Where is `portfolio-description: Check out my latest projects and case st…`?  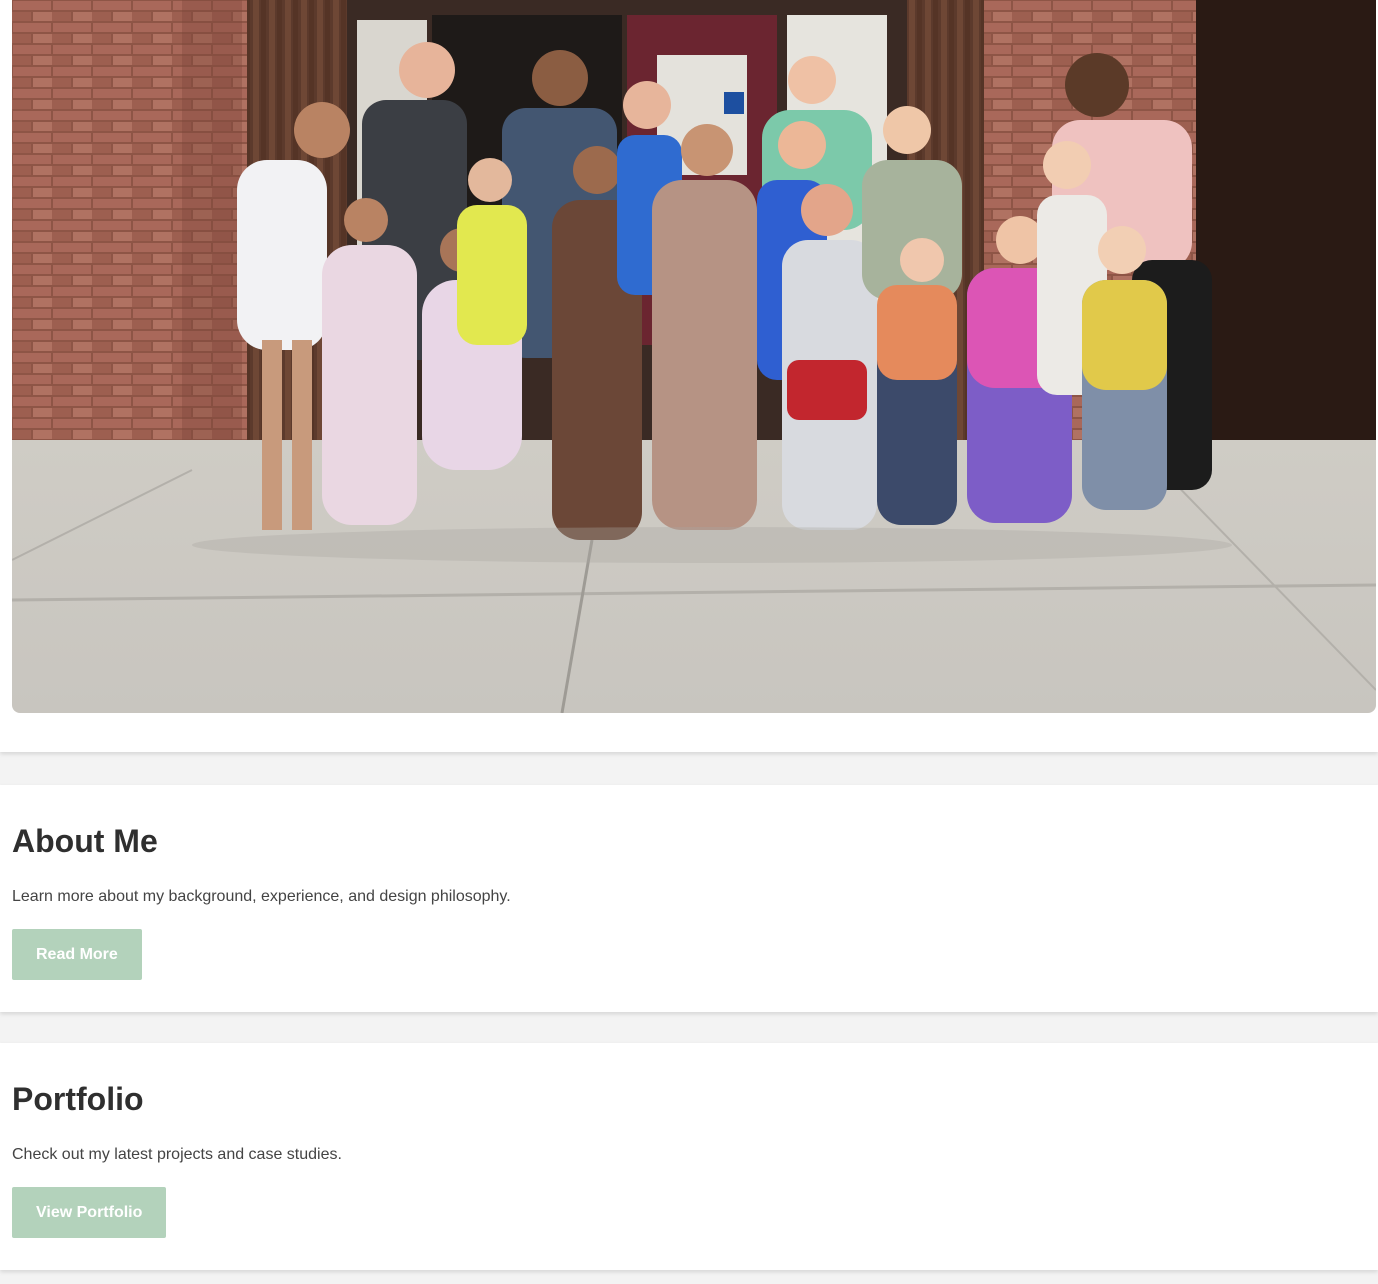 portfolio-description: Check out my latest projects and case st… is located at coordinates (177, 1154).